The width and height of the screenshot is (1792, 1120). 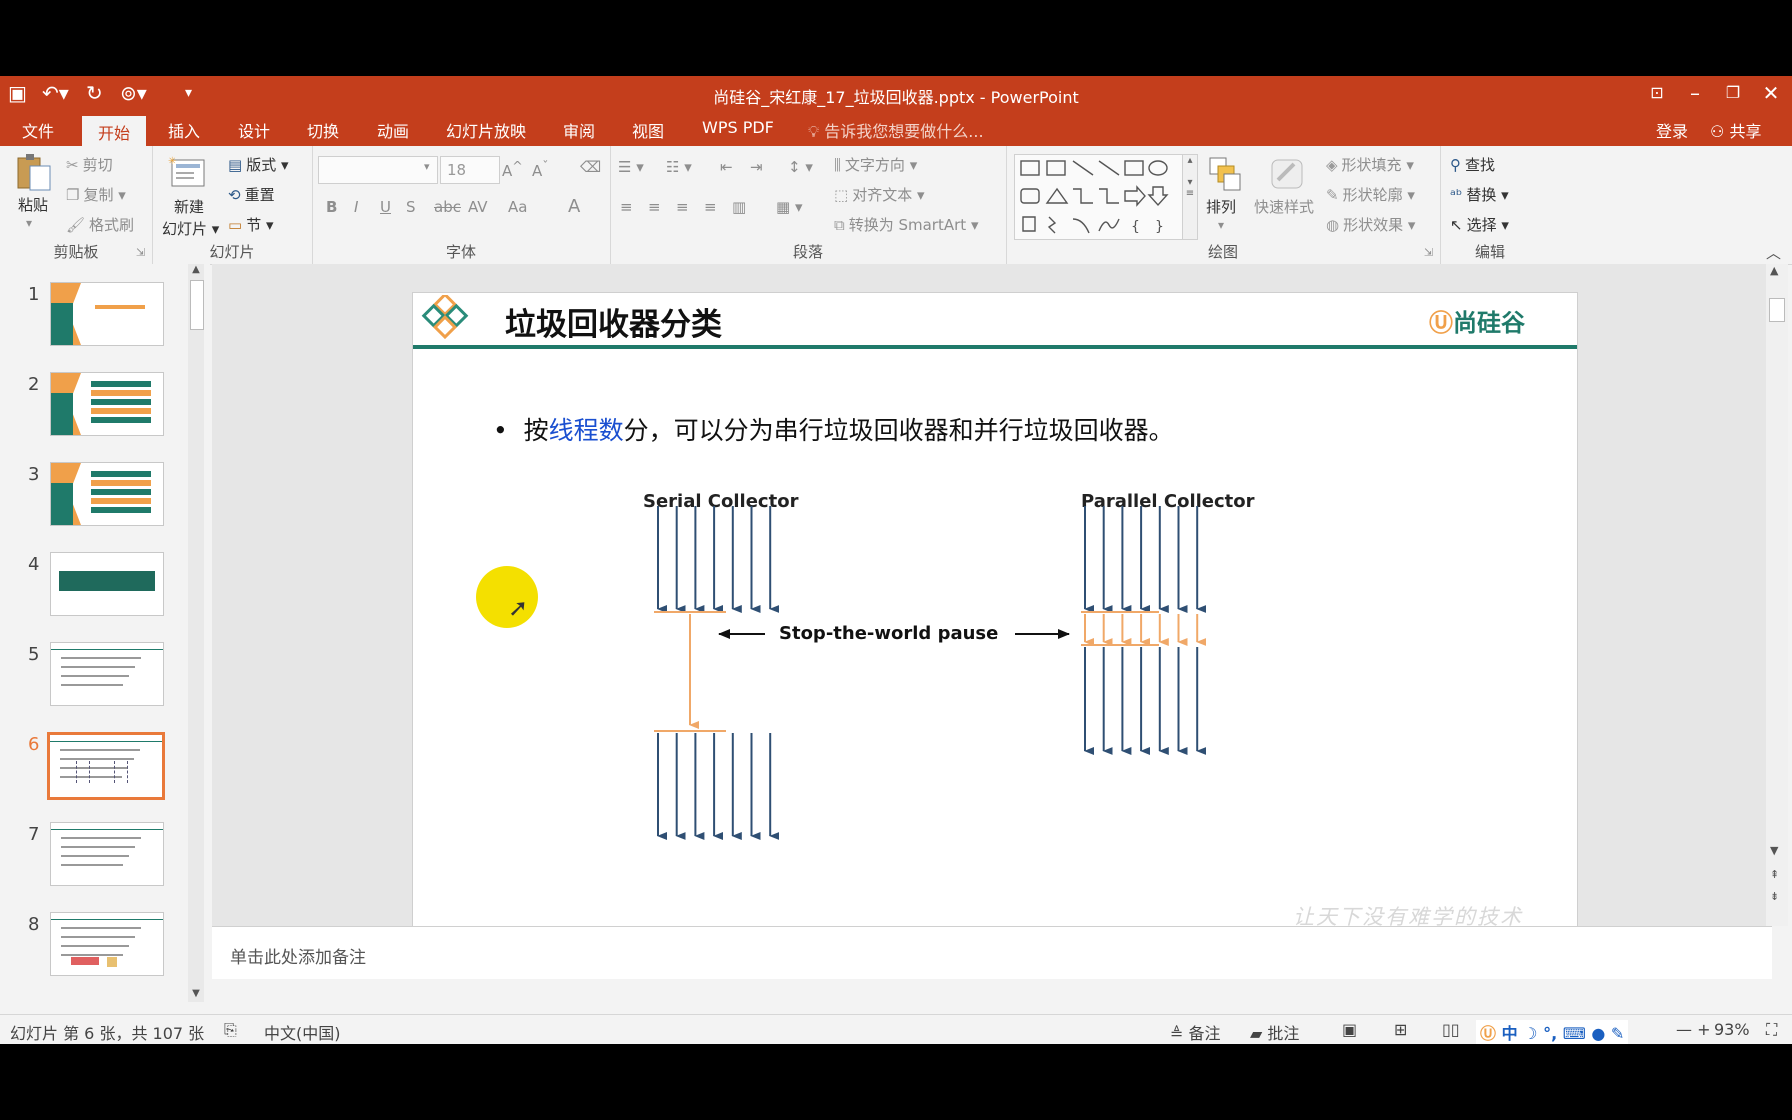 What do you see at coordinates (1428, 252) in the screenshot?
I see `drawing-launcher-icon: ⇲` at bounding box center [1428, 252].